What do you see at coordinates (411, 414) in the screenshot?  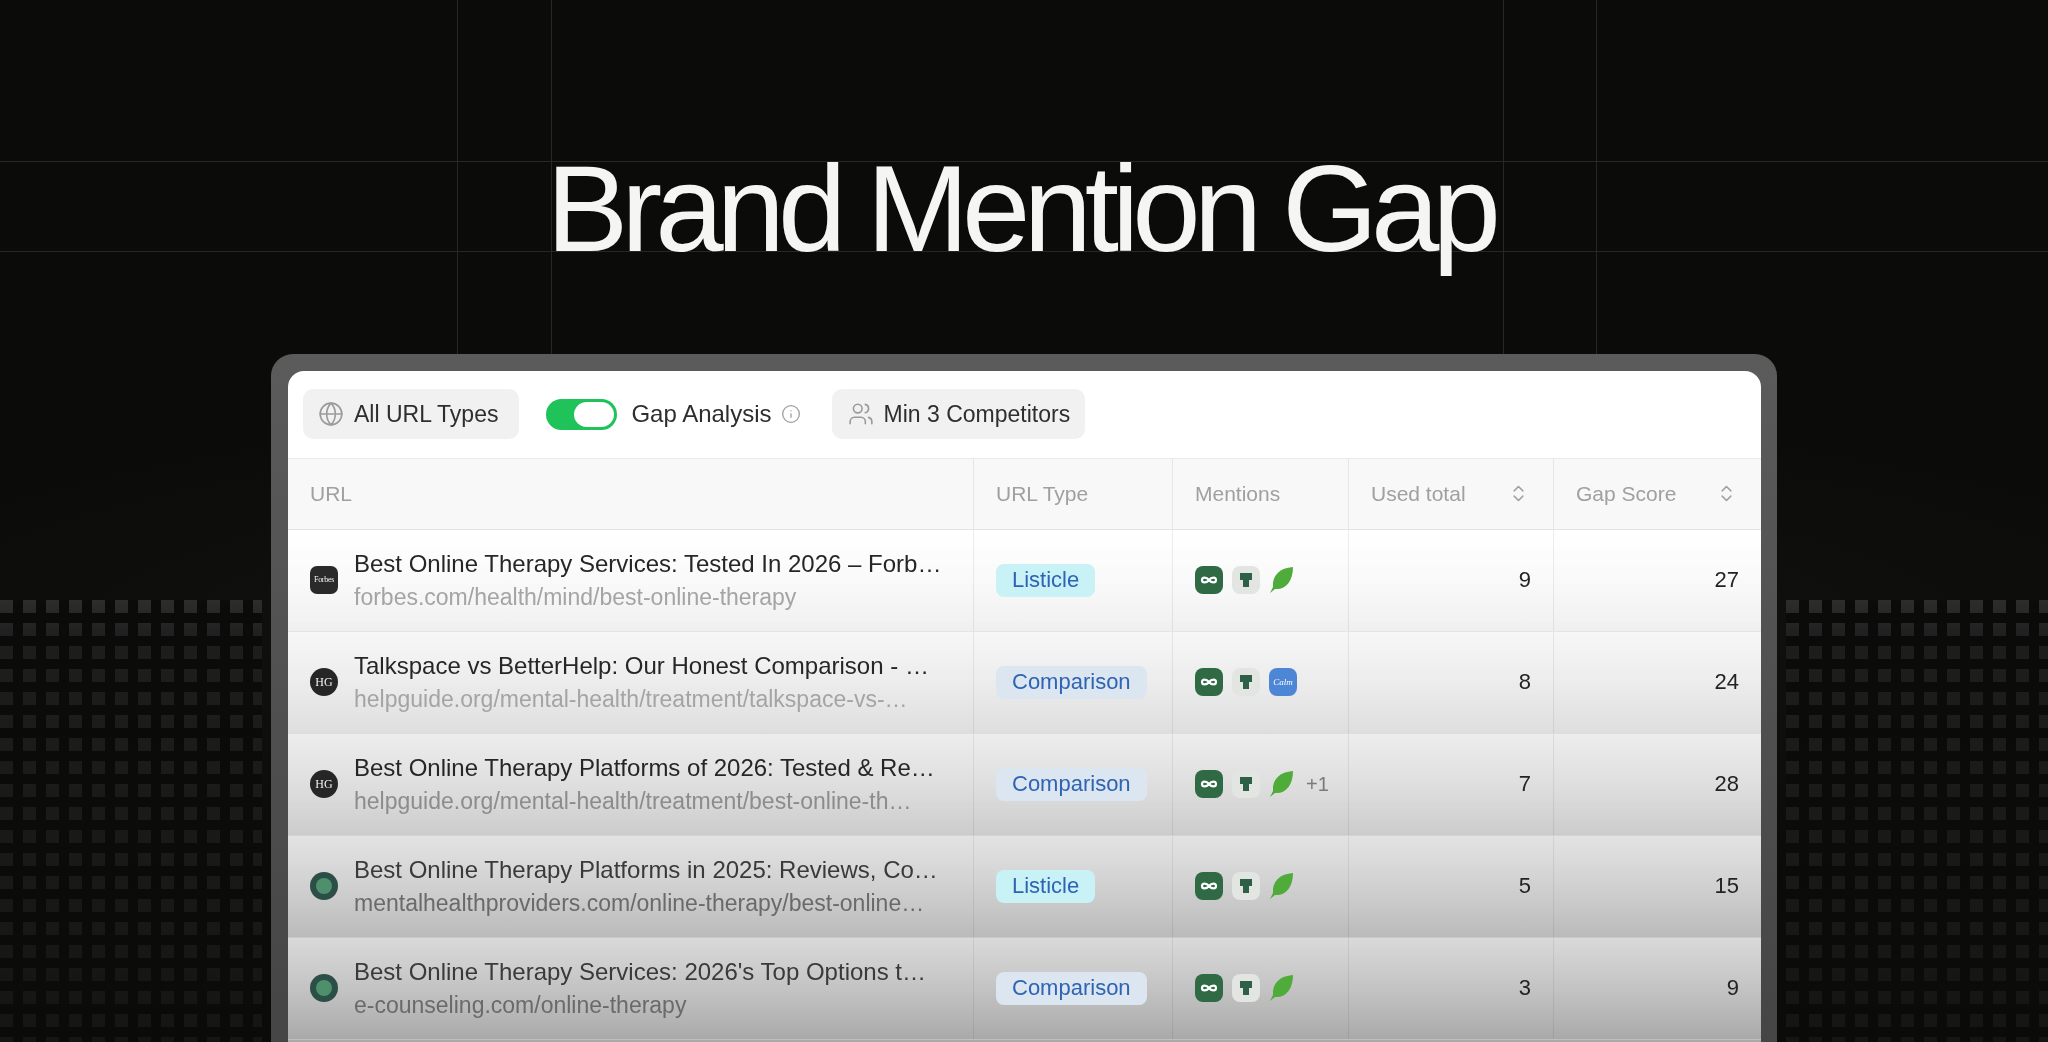 I see `url-type-filter-button: All URL Types` at bounding box center [411, 414].